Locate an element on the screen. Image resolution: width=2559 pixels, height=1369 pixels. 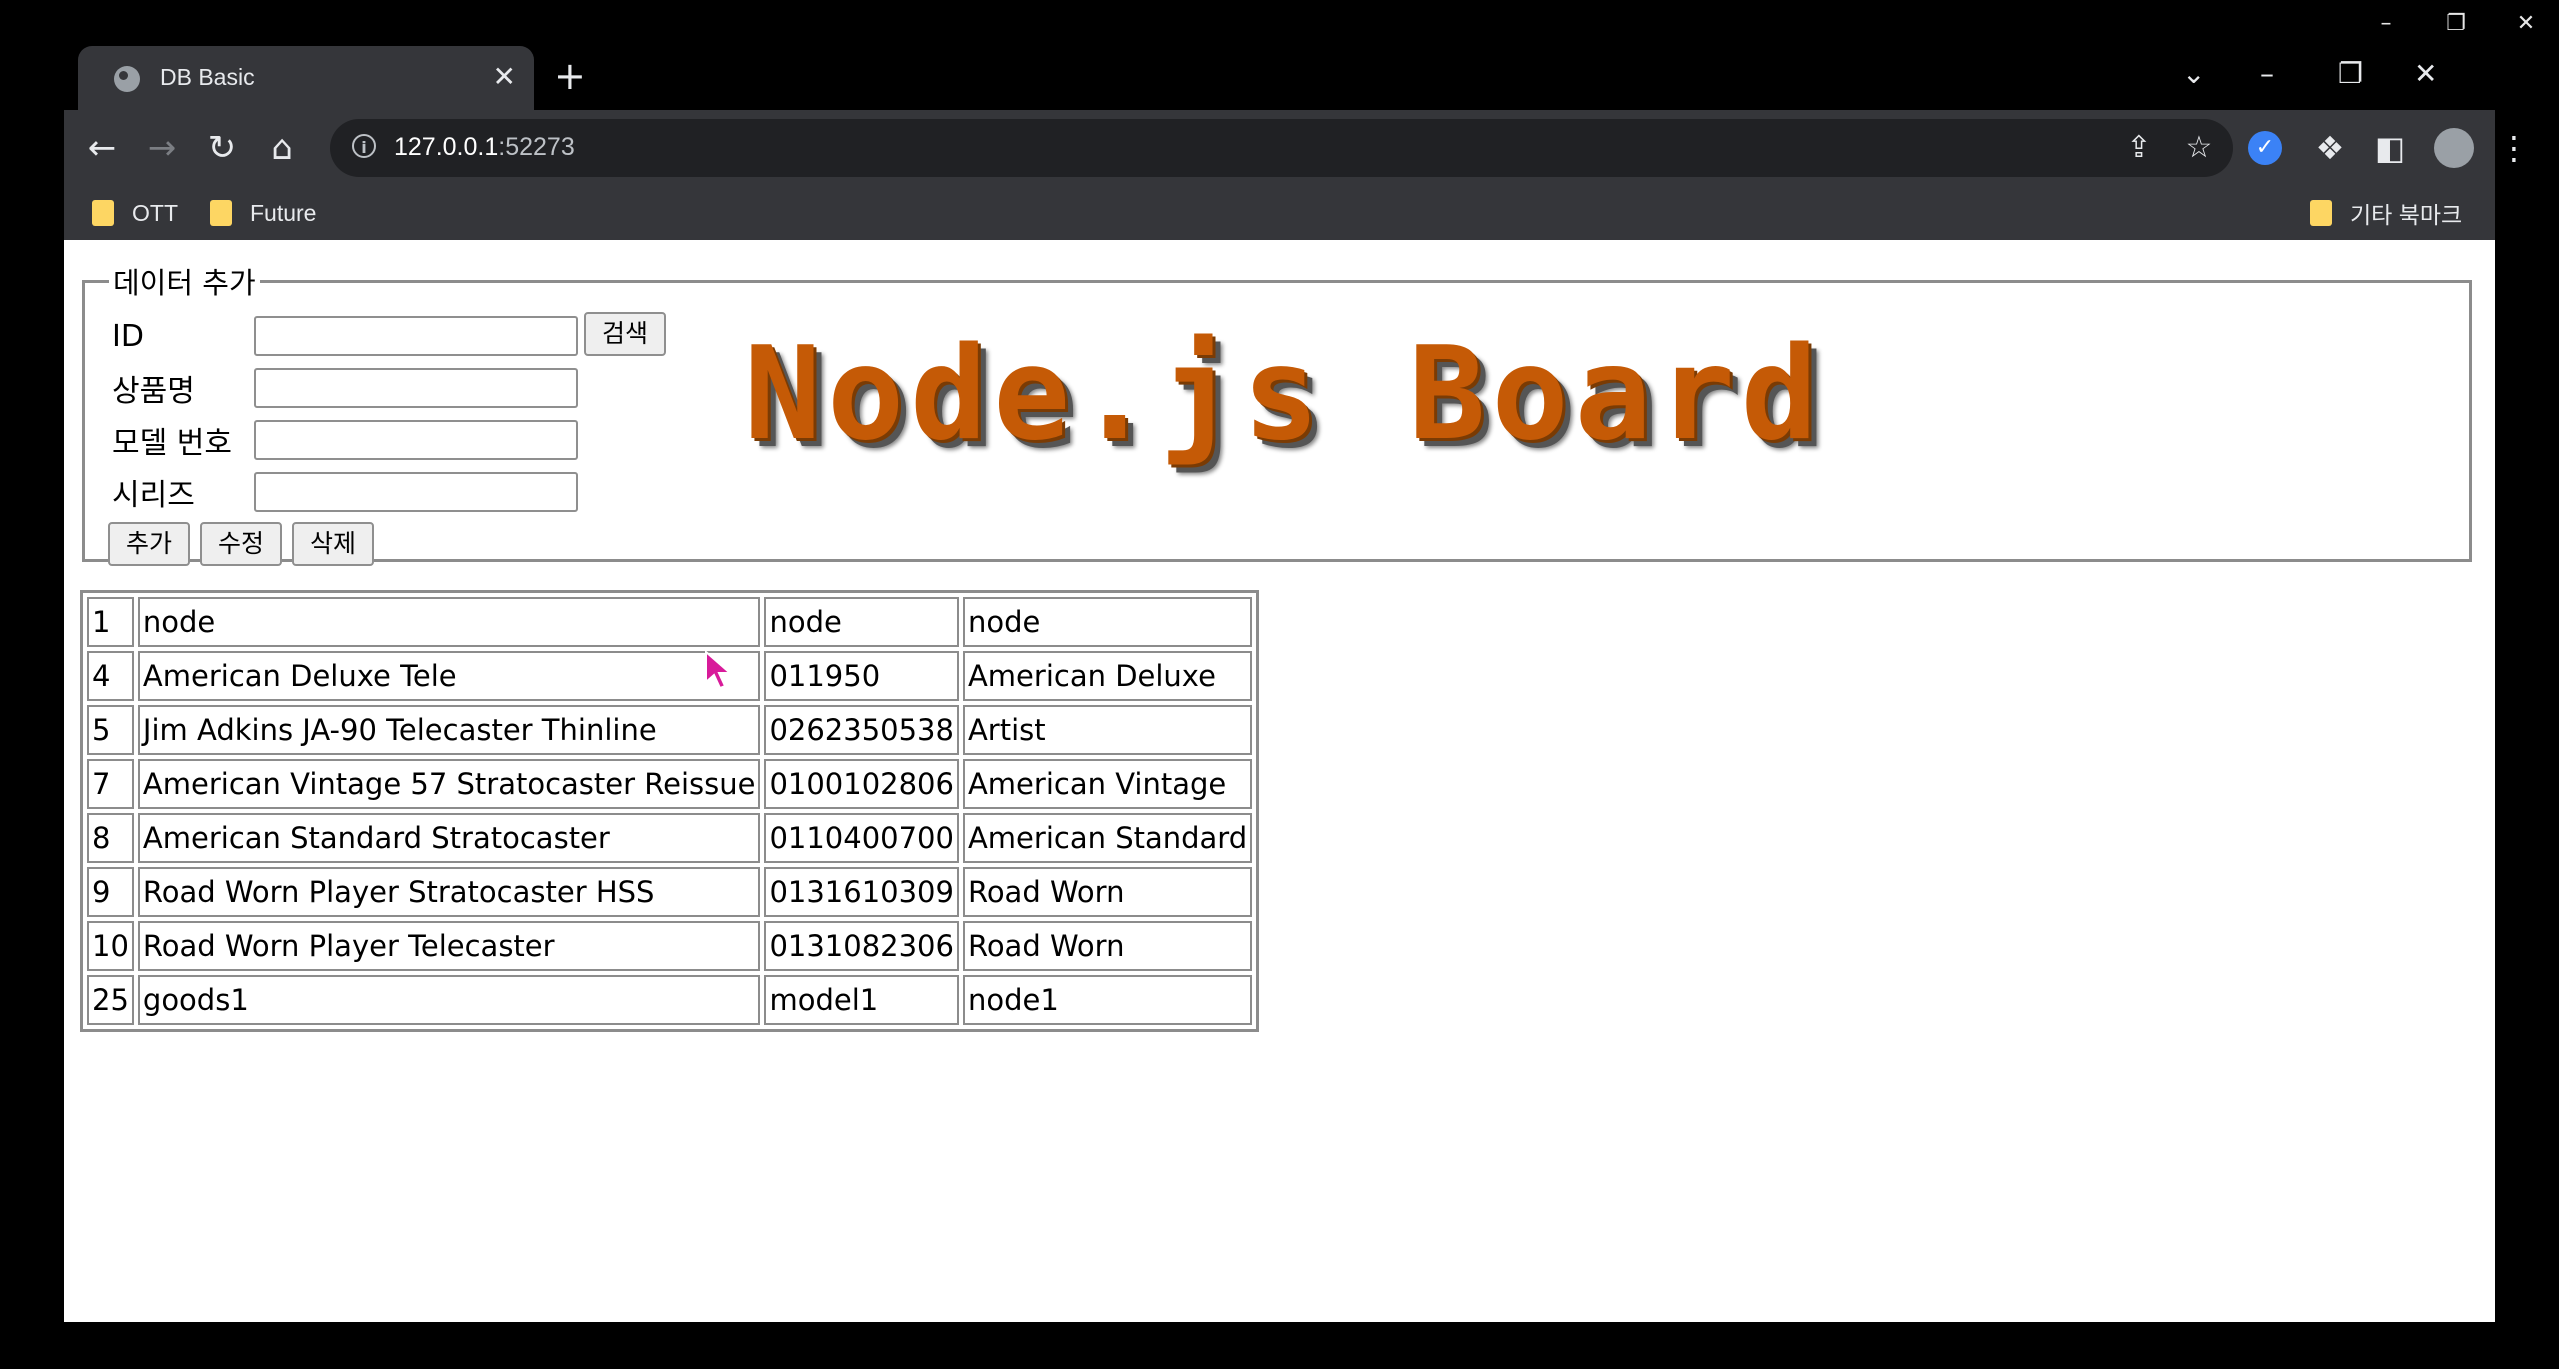
reload-icon: ↻ is located at coordinates (222, 148).